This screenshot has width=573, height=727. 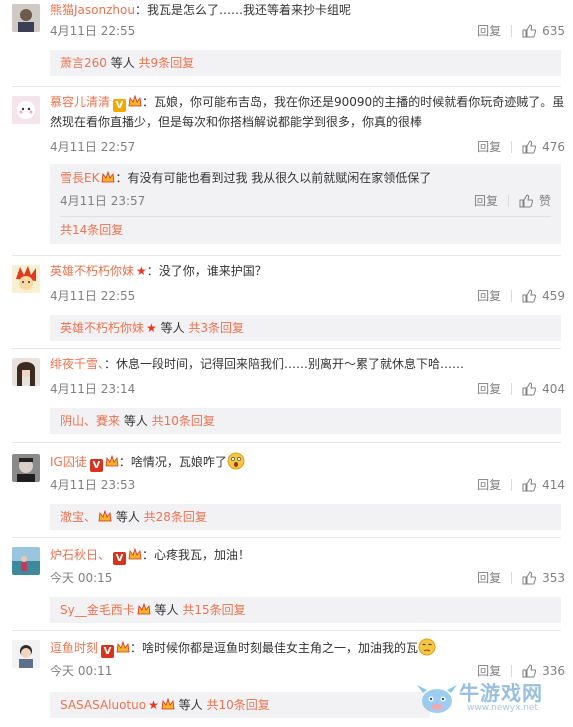 What do you see at coordinates (216, 328) in the screenshot?
I see `reply-count-link: 共3条回复` at bounding box center [216, 328].